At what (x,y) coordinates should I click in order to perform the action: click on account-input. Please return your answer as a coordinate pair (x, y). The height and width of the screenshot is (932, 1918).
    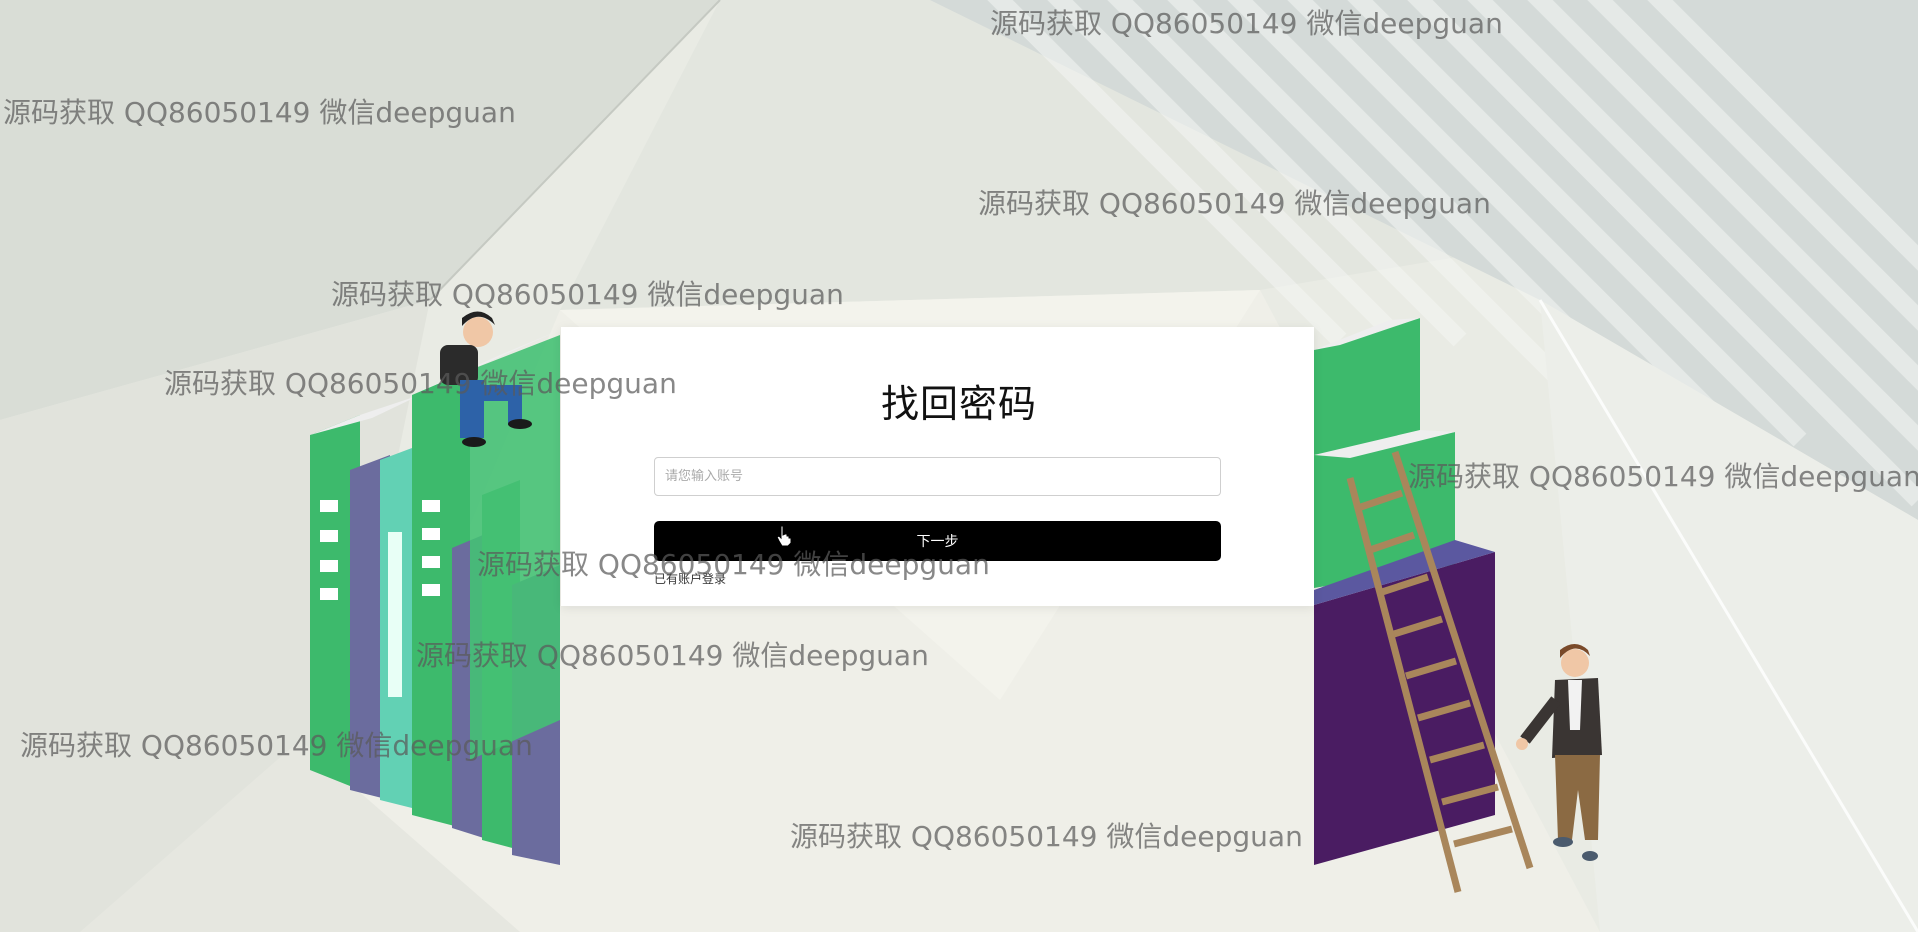
    Looking at the image, I should click on (937, 476).